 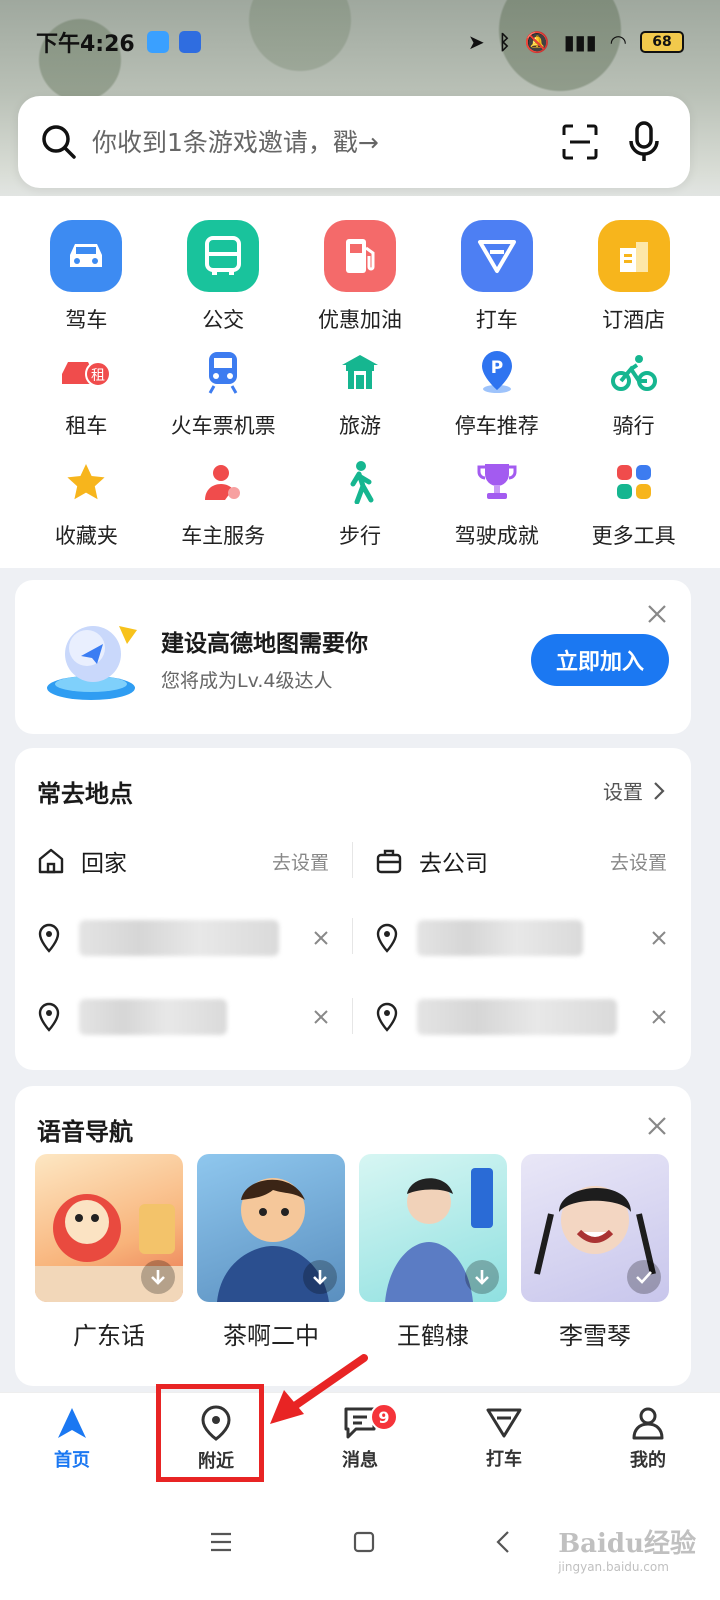 What do you see at coordinates (600, 660) in the screenshot?
I see `join-button: 立即加入` at bounding box center [600, 660].